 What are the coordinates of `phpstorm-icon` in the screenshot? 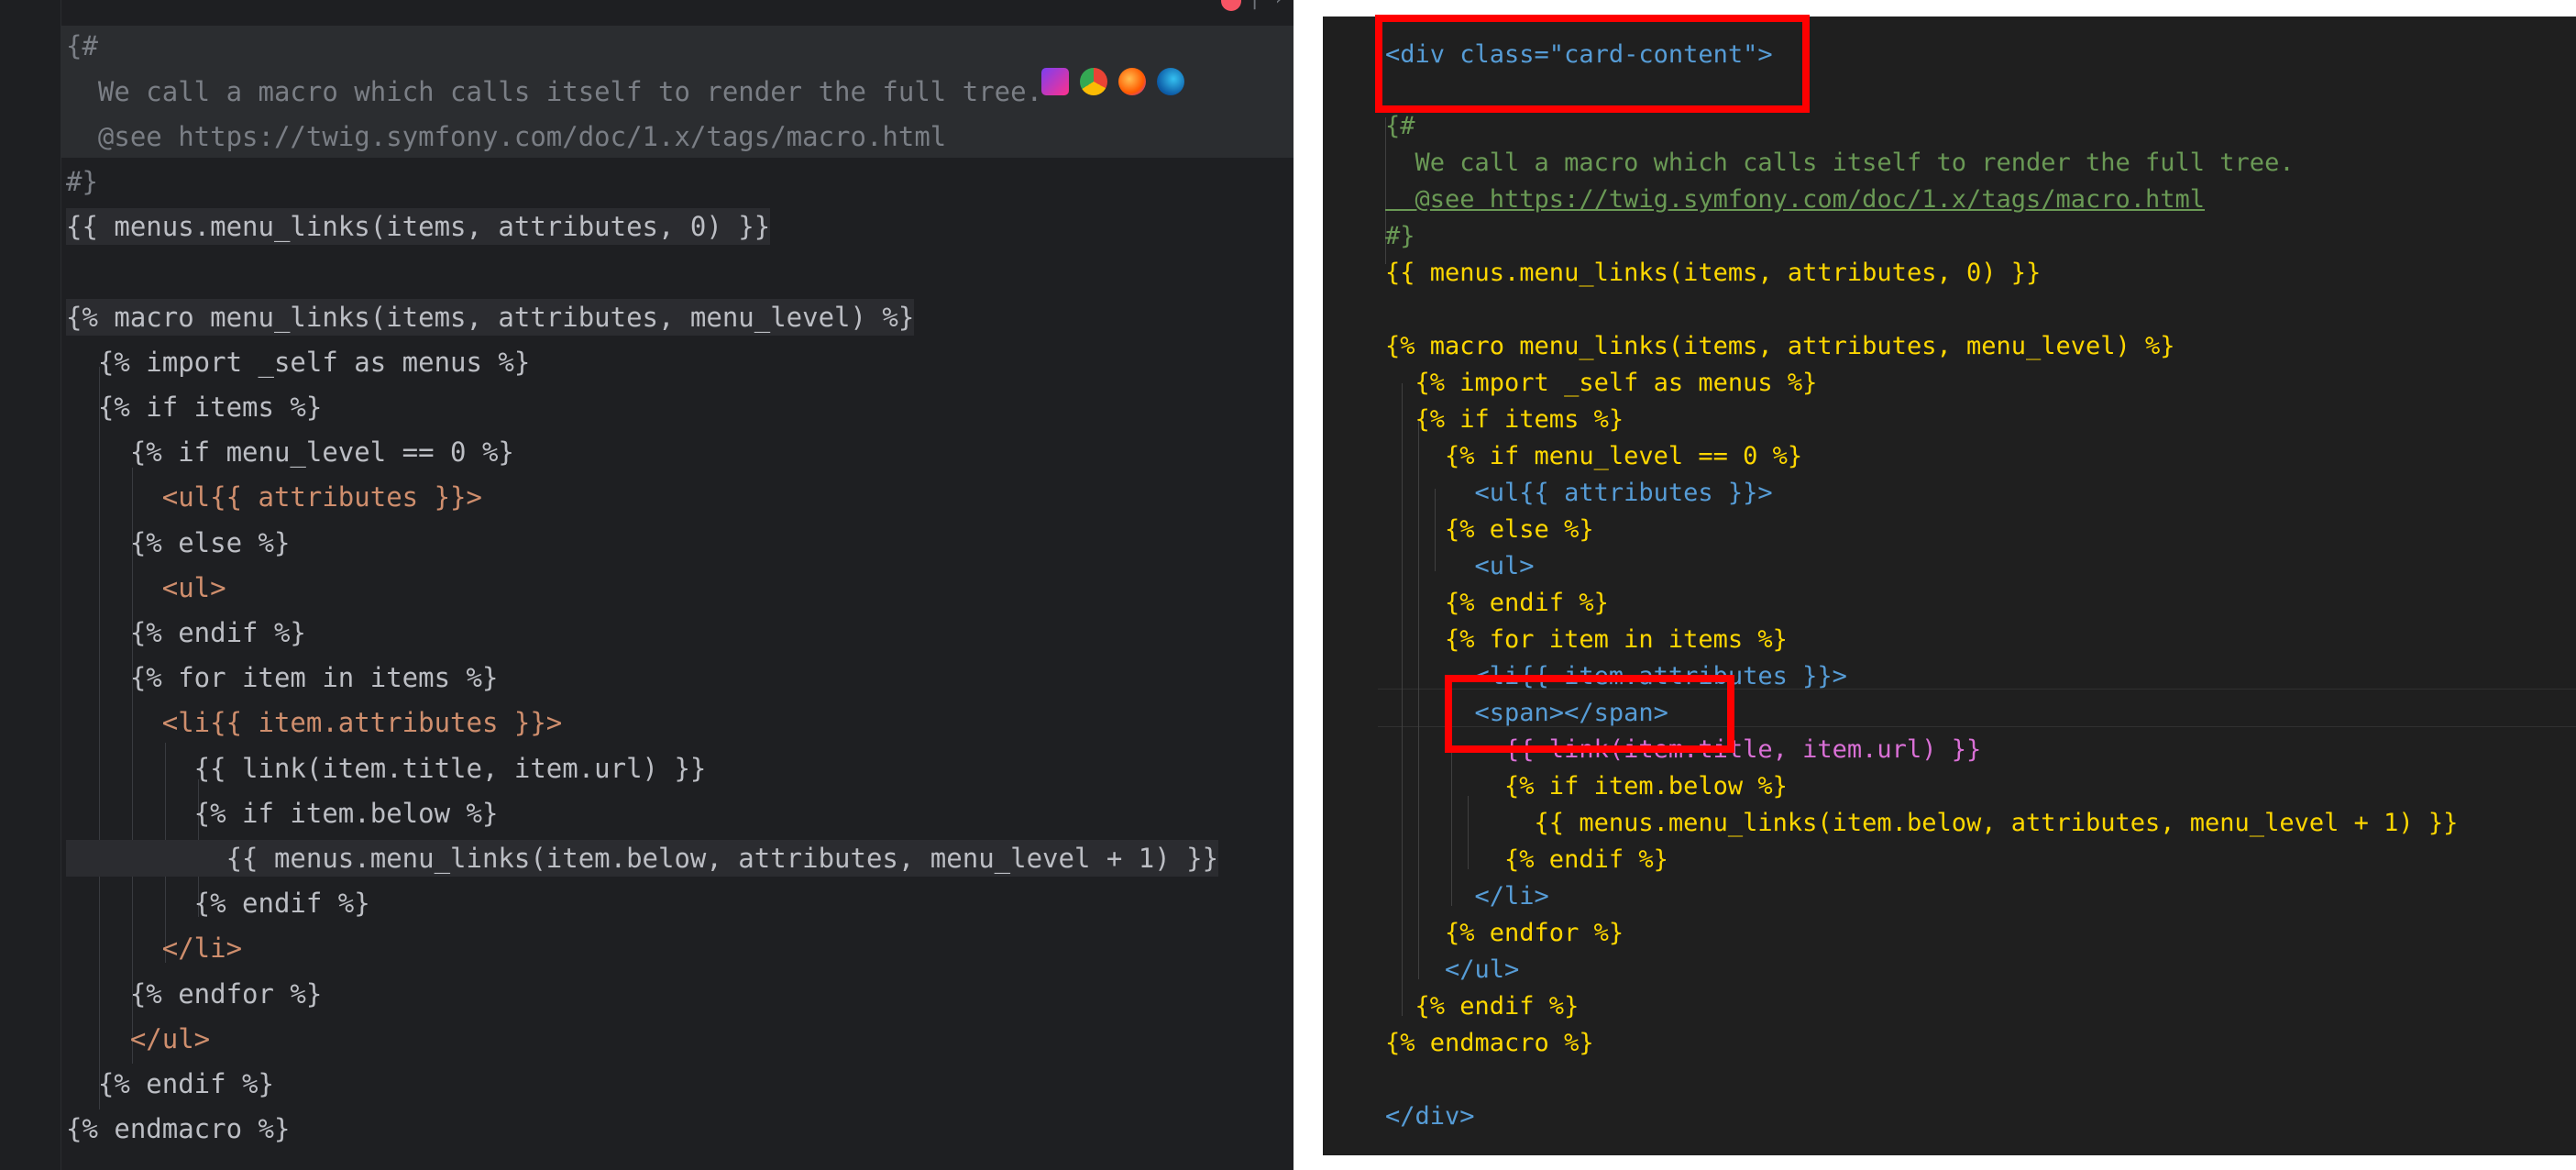 It's located at (1055, 81).